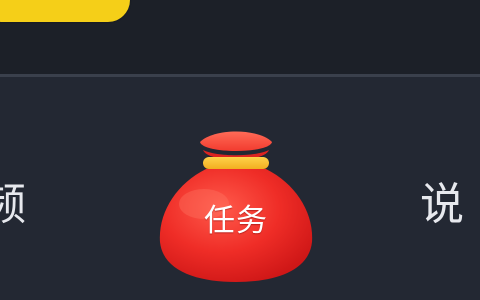 The height and width of the screenshot is (300, 480). Describe the element at coordinates (443, 205) in the screenshot. I see `tab-novel-label: 说` at that location.